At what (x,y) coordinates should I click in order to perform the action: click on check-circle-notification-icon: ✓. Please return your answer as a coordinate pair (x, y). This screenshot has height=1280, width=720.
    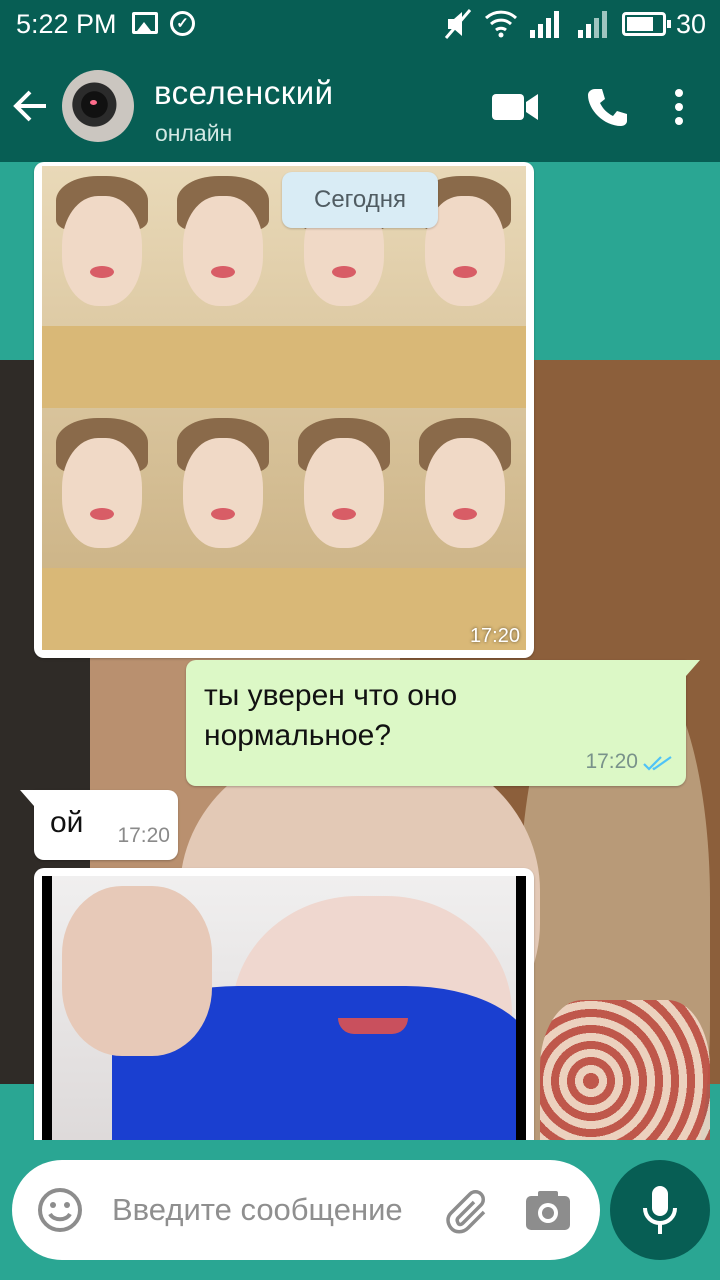
    Looking at the image, I should click on (182, 23).